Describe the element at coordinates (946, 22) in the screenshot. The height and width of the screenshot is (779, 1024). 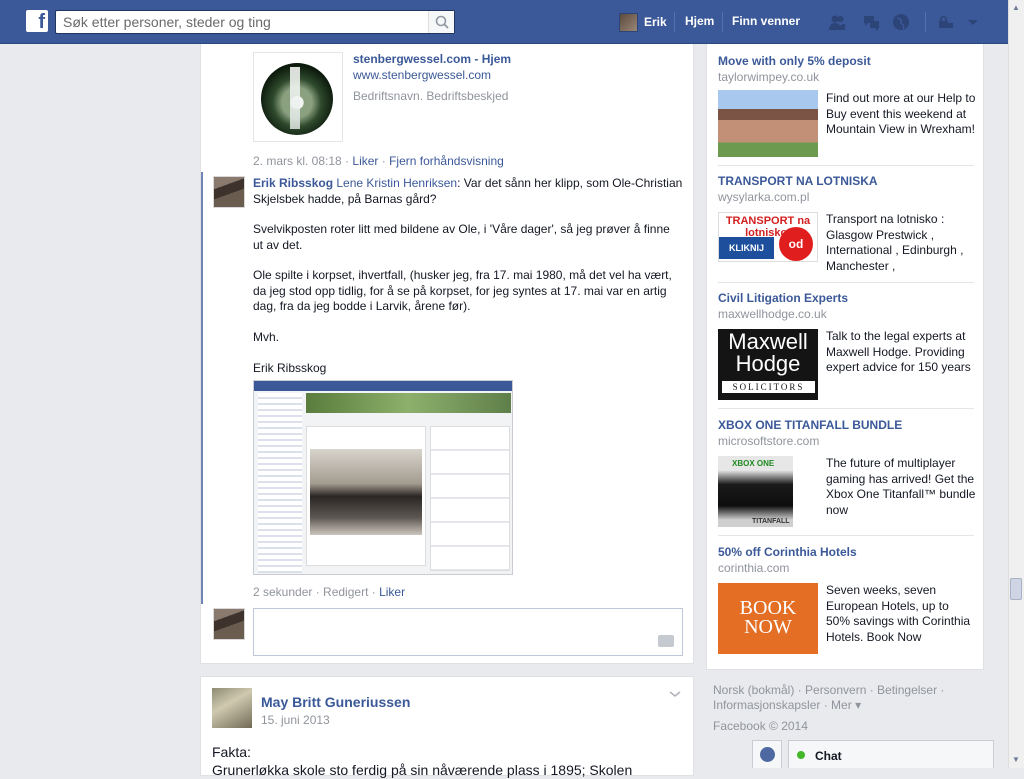
I see `privacy-icon` at that location.